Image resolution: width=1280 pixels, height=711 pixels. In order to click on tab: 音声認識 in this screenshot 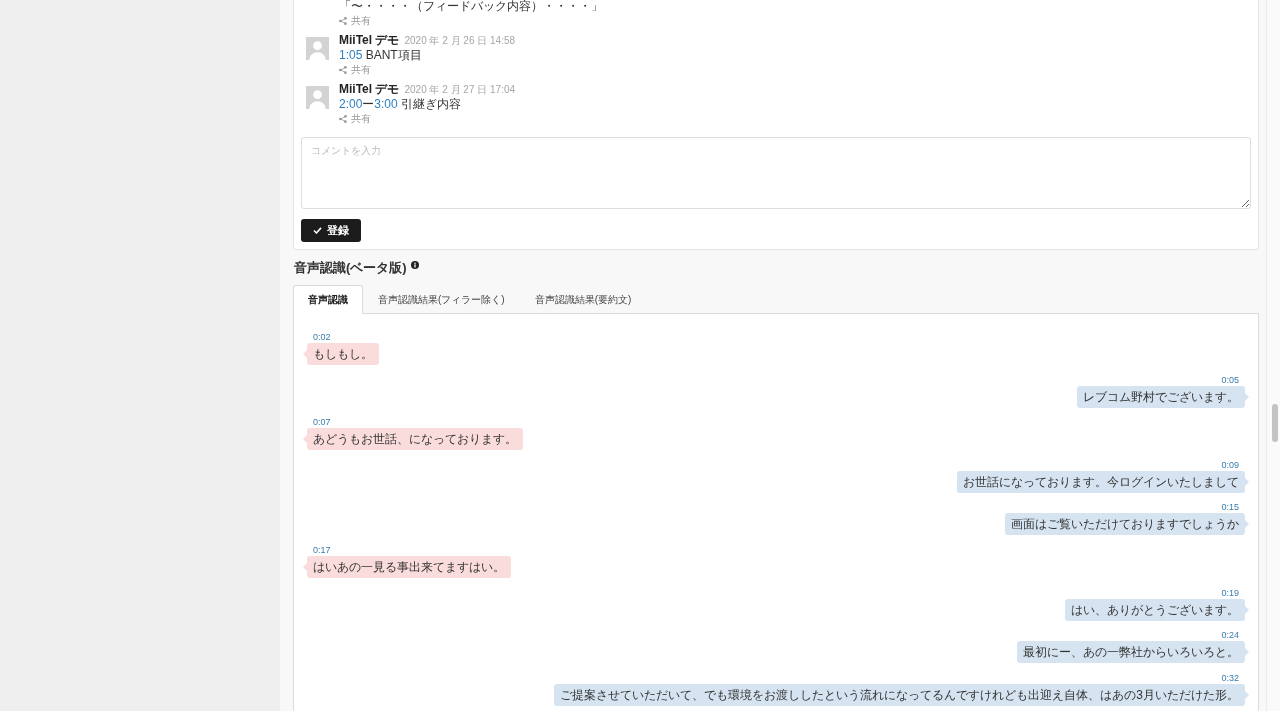, I will do `click(328, 299)`.